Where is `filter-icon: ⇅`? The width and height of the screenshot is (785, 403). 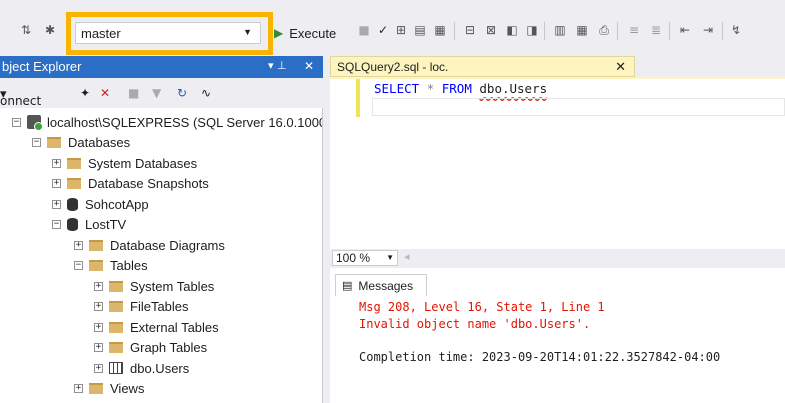
filter-icon: ⇅ is located at coordinates (26, 30).